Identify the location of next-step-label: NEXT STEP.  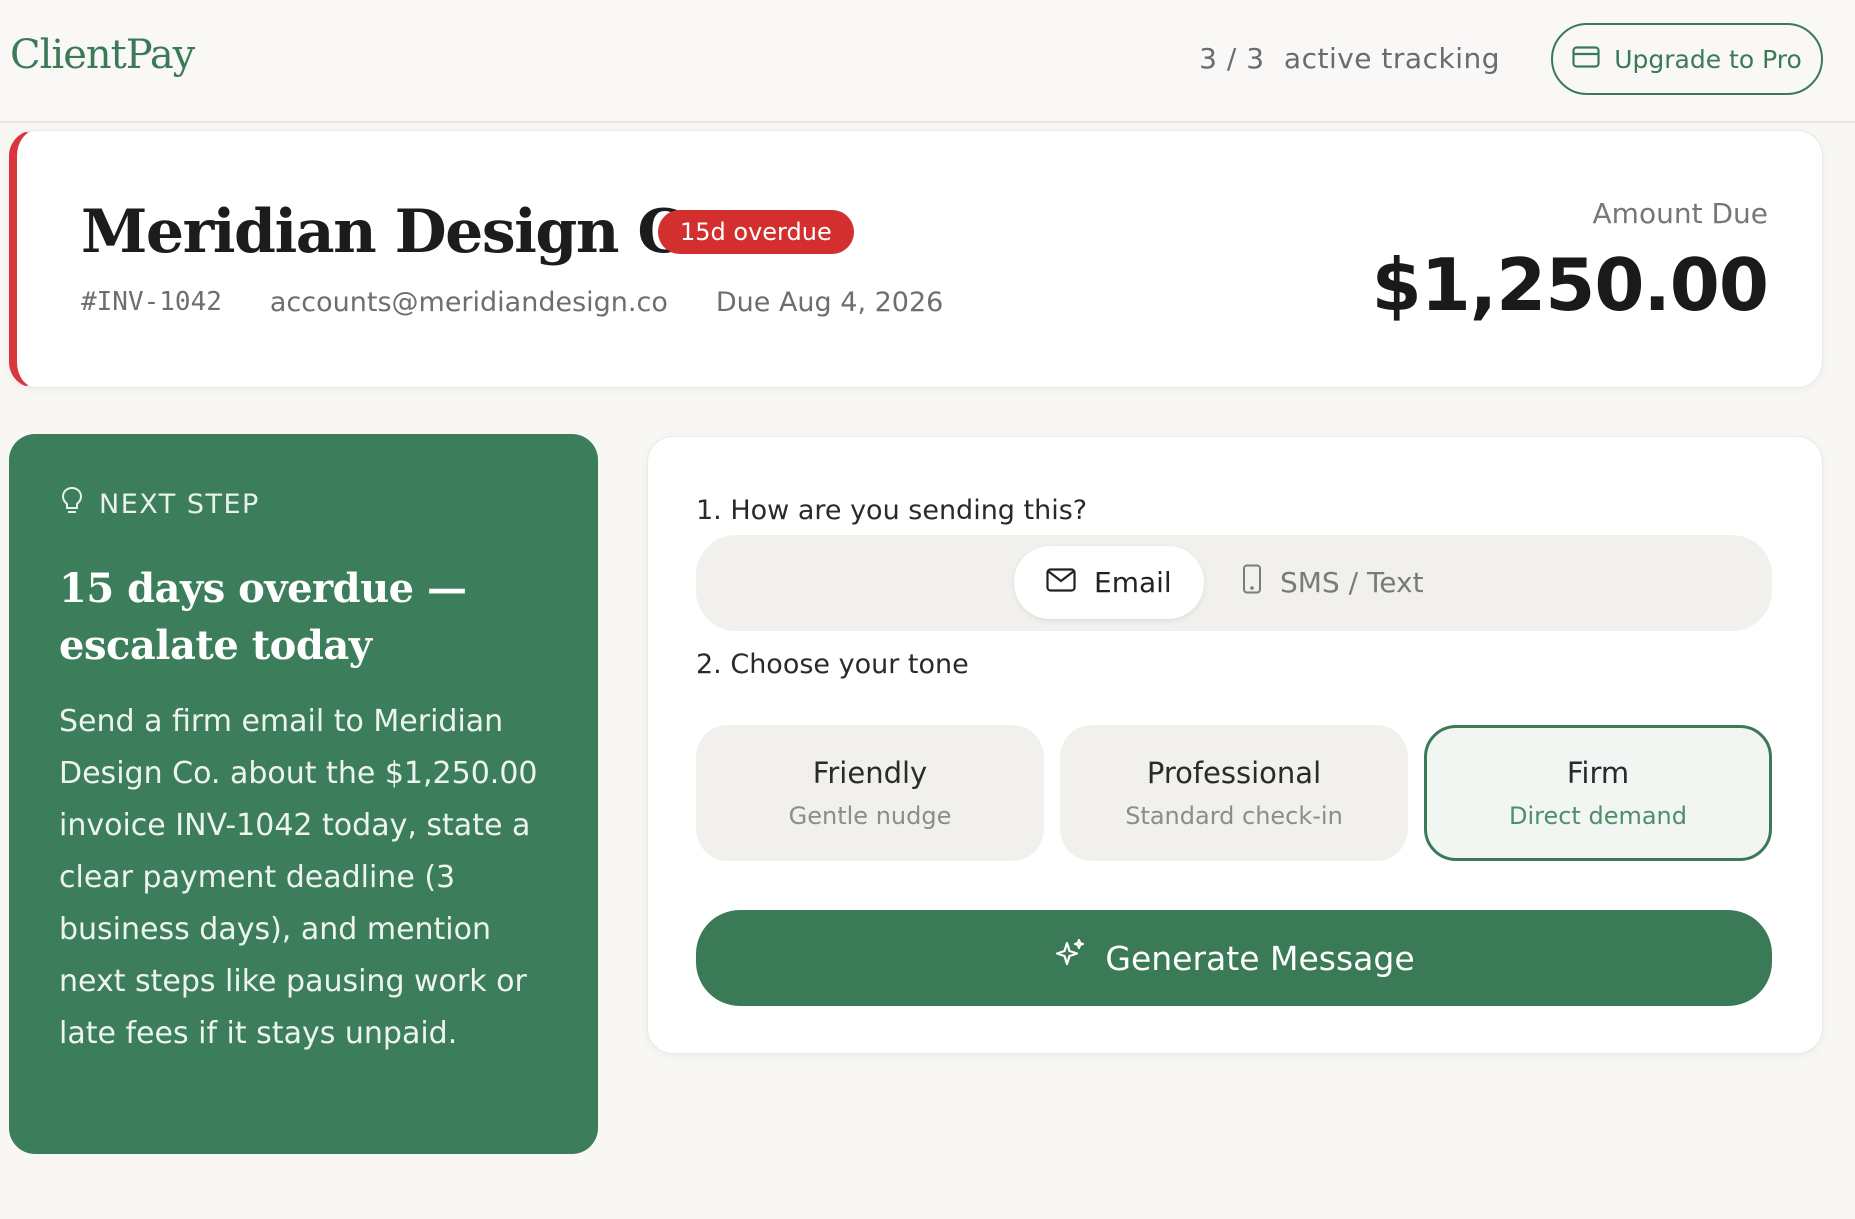
(179, 504).